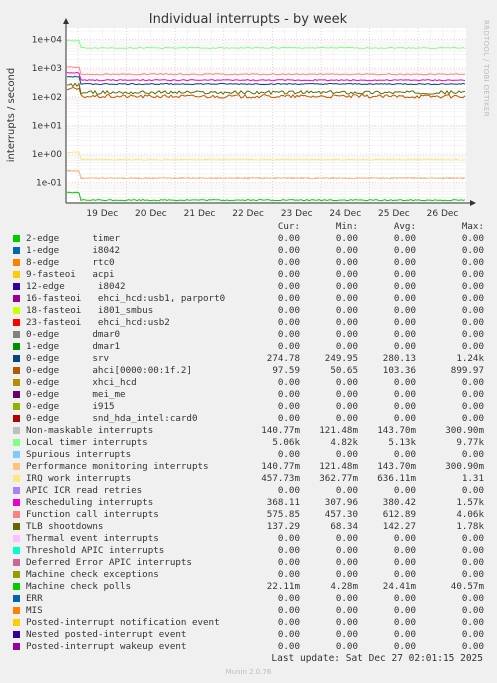  Describe the element at coordinates (79, 586) in the screenshot. I see `legend-label: Machine check polls` at that location.